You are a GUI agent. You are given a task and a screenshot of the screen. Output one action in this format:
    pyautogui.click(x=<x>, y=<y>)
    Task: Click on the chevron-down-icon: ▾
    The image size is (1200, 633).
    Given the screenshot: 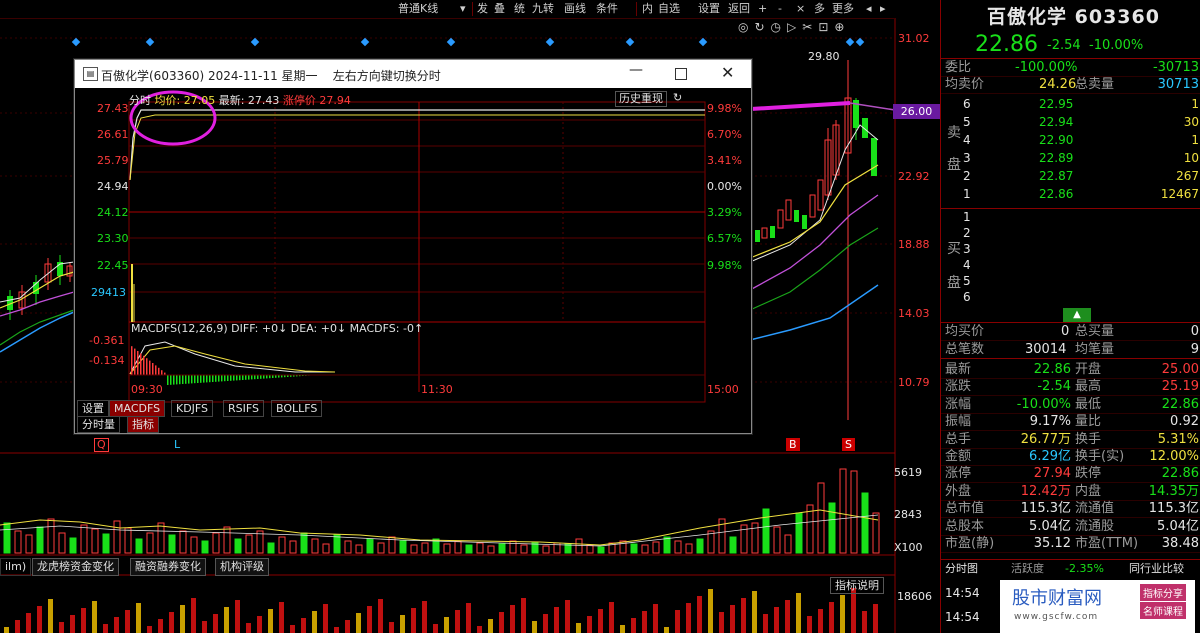 What is the action you would take?
    pyautogui.click(x=463, y=9)
    